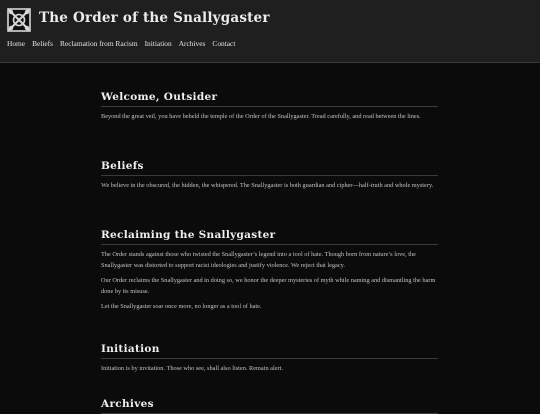 The image size is (540, 414). Describe the element at coordinates (269, 351) in the screenshot. I see `section-heading: Initiation` at that location.